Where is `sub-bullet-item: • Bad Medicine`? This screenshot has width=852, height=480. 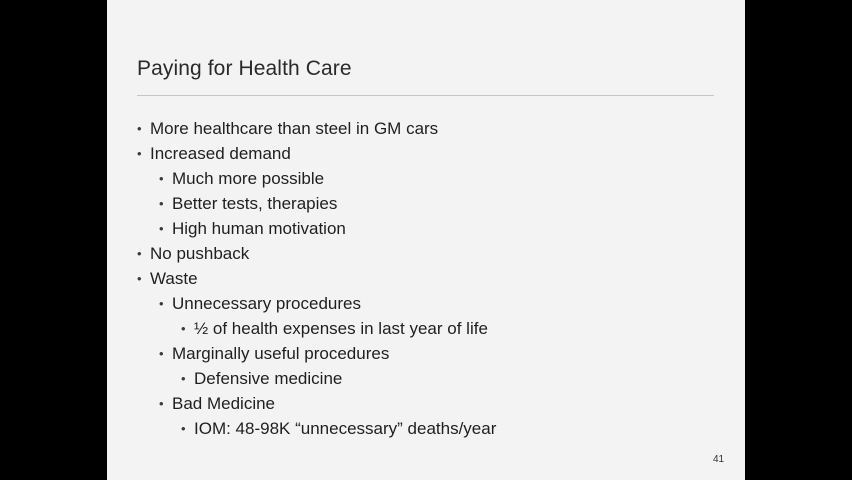 sub-bullet-item: • Bad Medicine is located at coordinates (417, 403).